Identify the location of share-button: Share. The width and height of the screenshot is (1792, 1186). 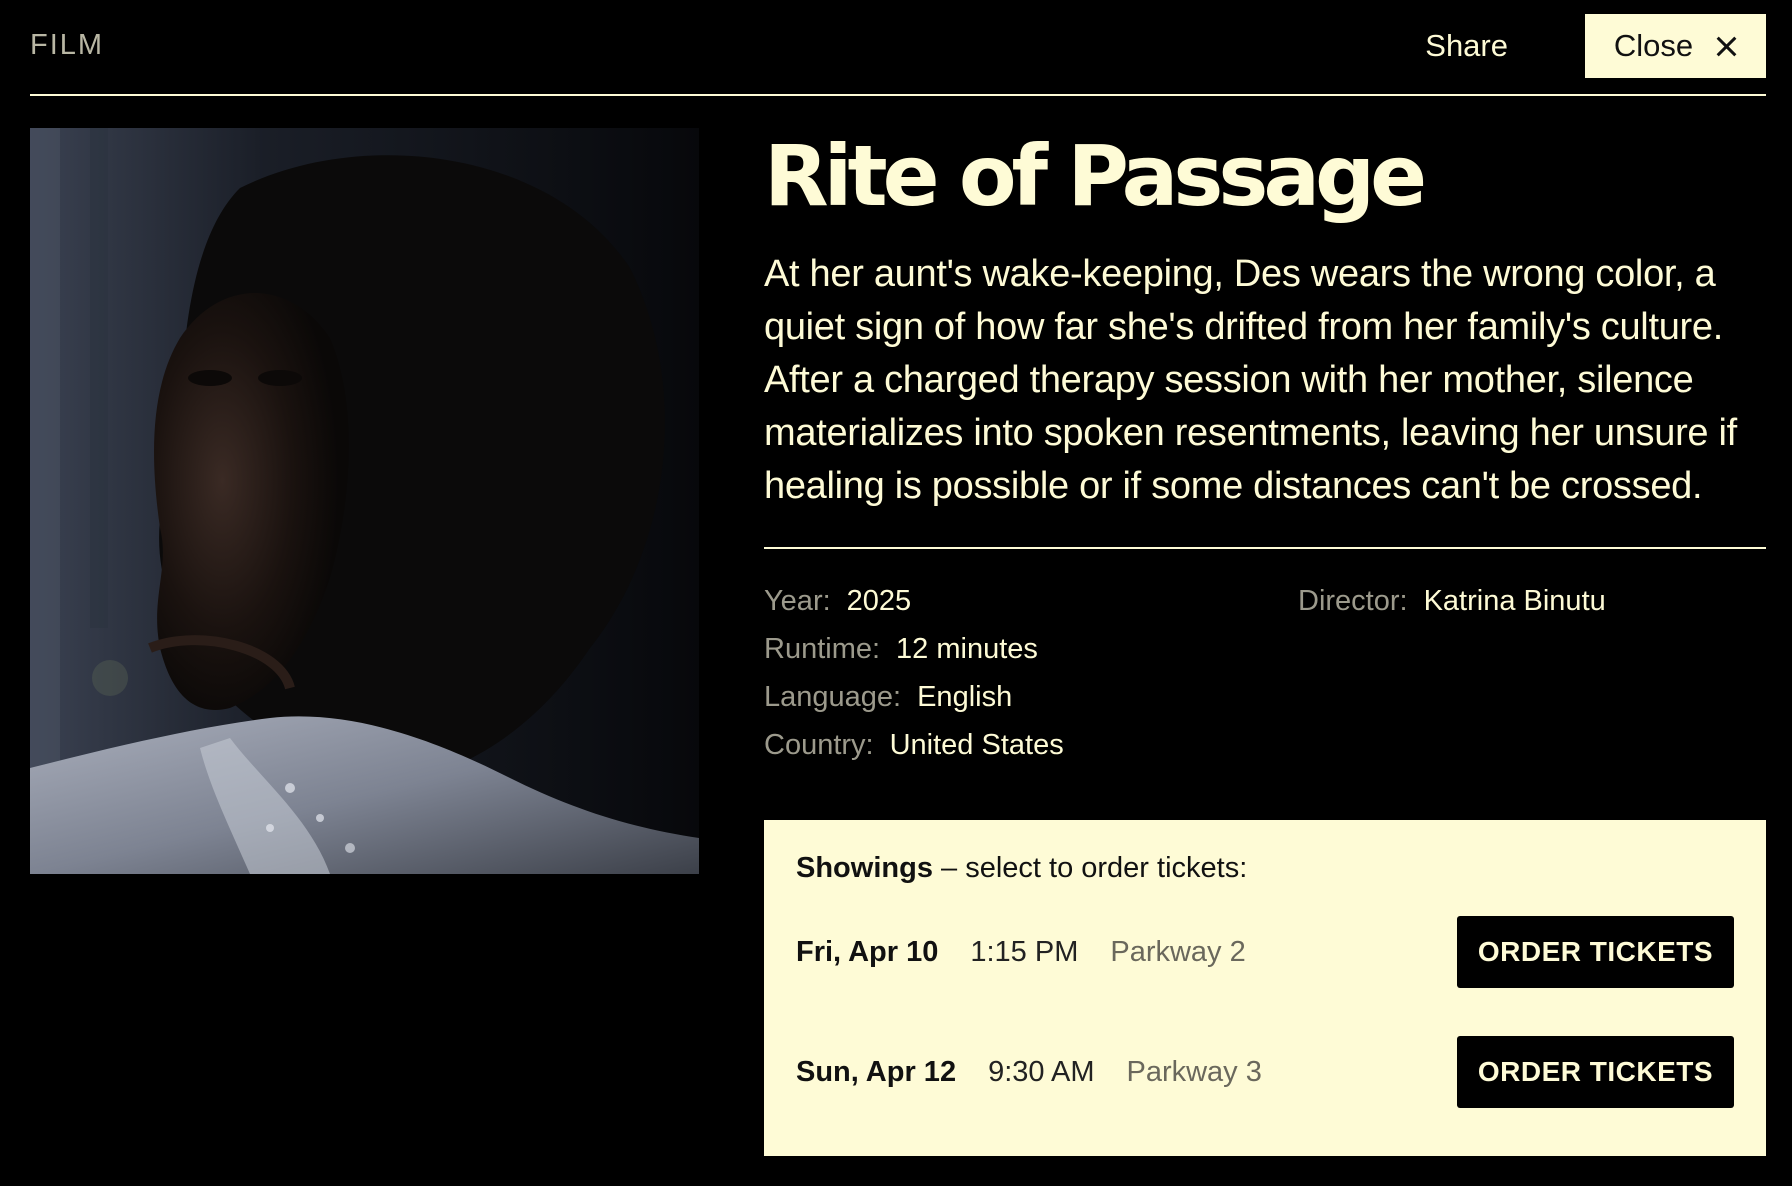
(1466, 46).